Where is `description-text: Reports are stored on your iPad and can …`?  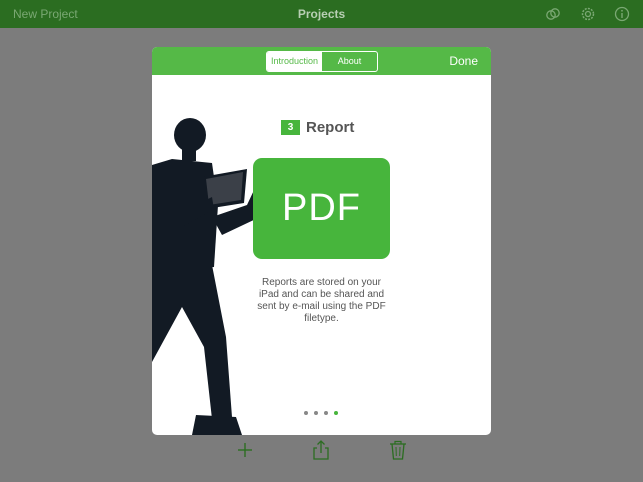
description-text: Reports are stored on your iPad and can … is located at coordinates (321, 300).